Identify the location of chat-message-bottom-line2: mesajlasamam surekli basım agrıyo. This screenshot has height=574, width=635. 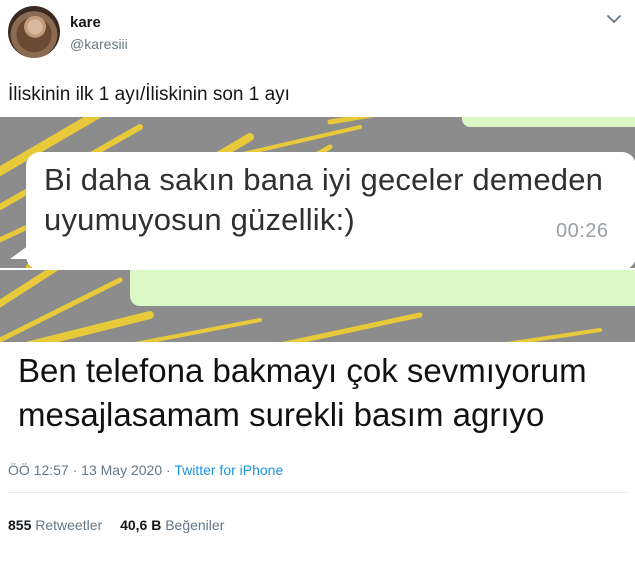
(281, 414).